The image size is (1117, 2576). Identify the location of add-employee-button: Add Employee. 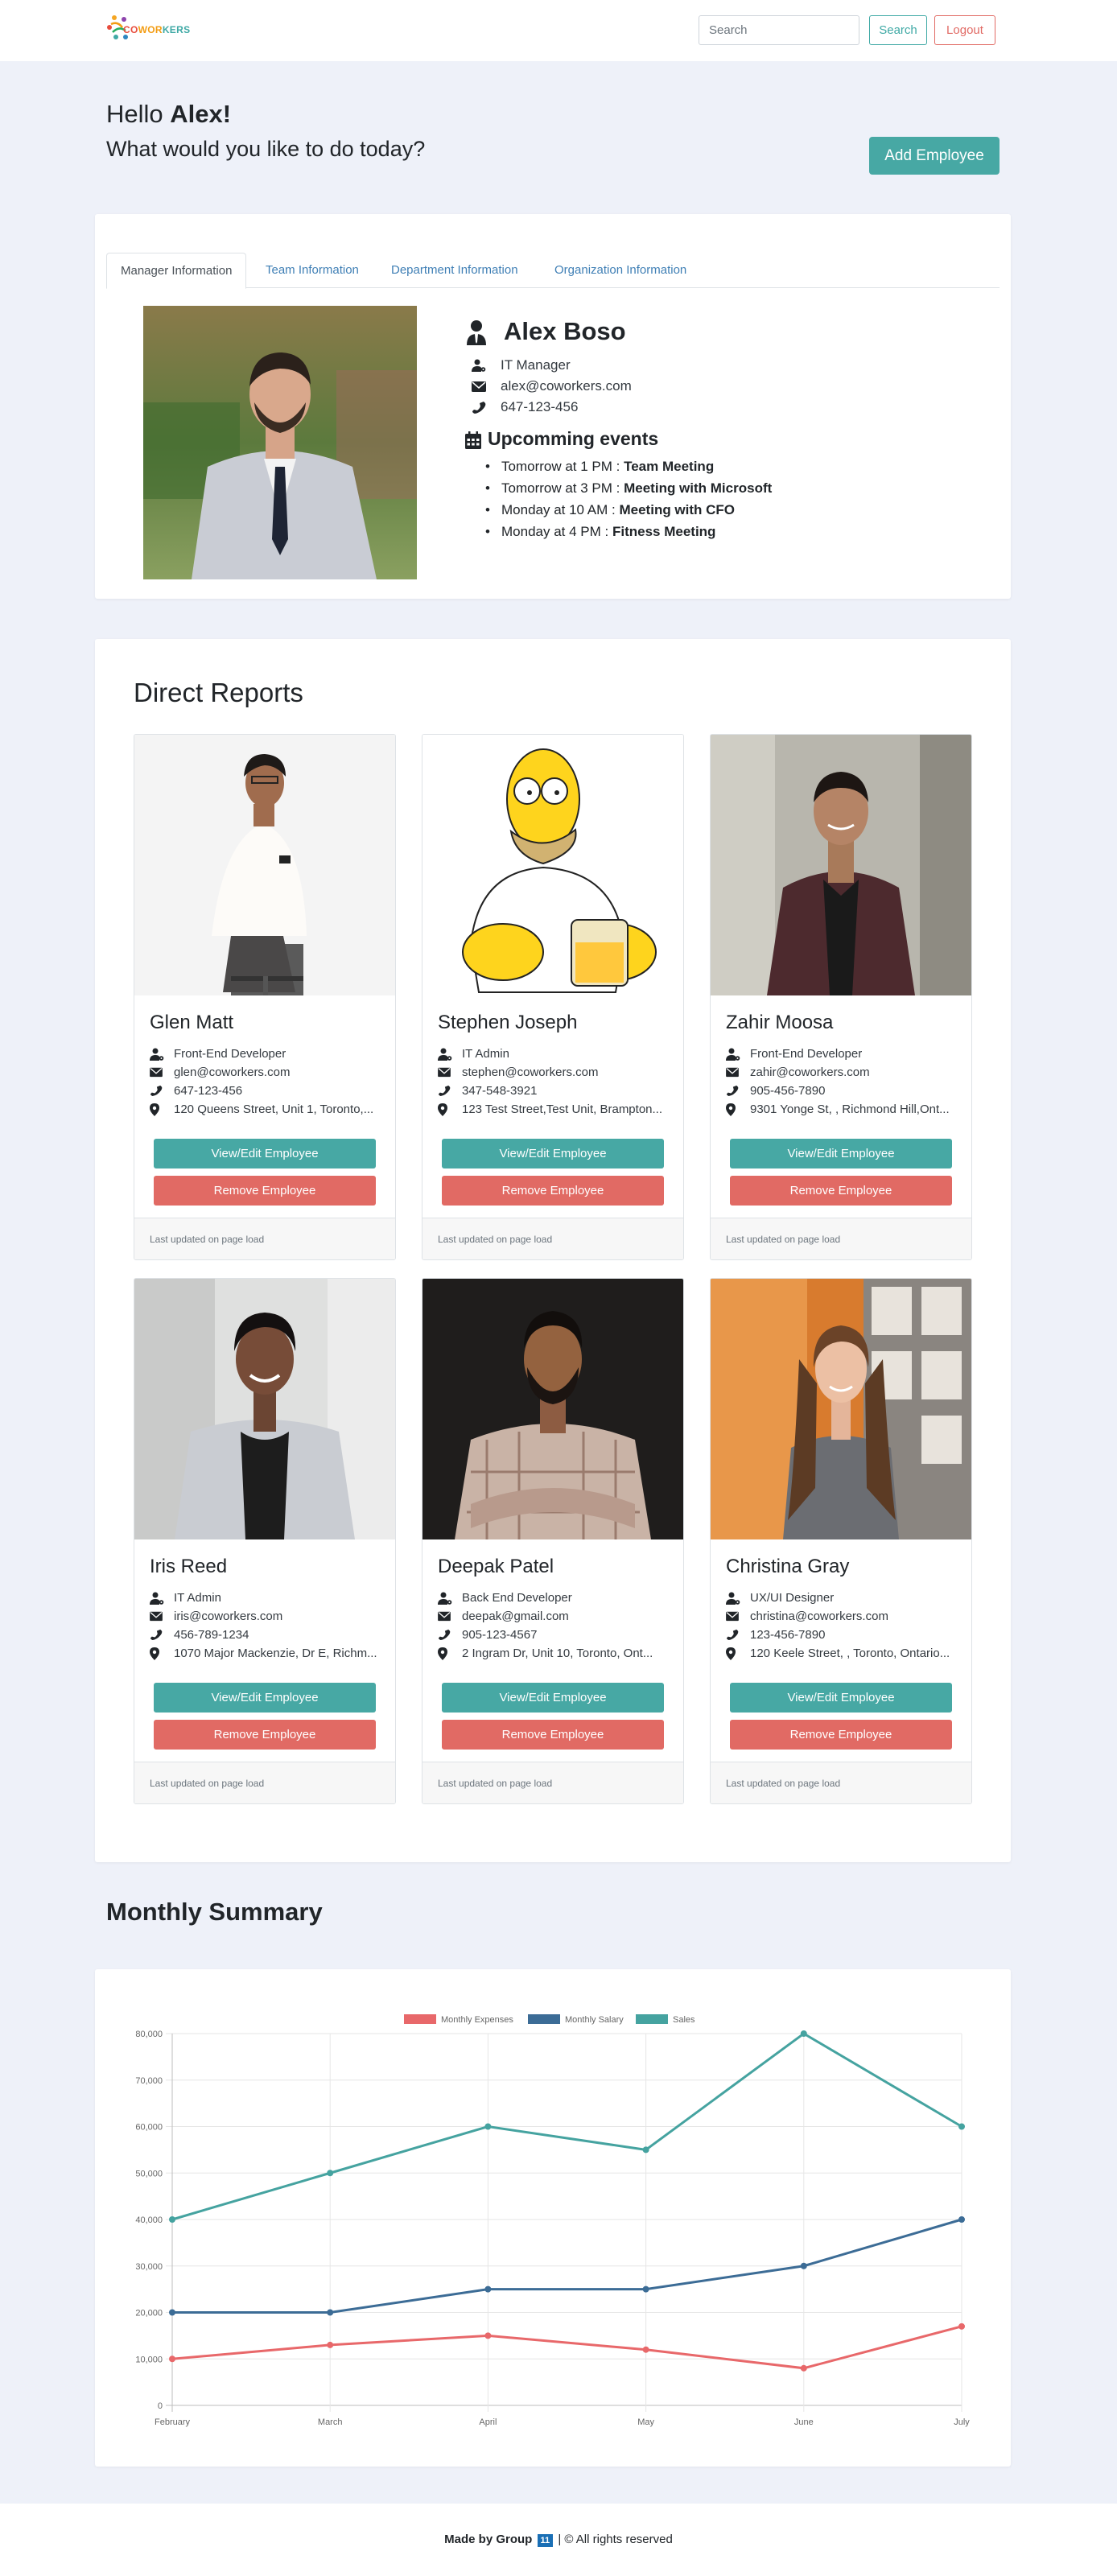
(934, 156).